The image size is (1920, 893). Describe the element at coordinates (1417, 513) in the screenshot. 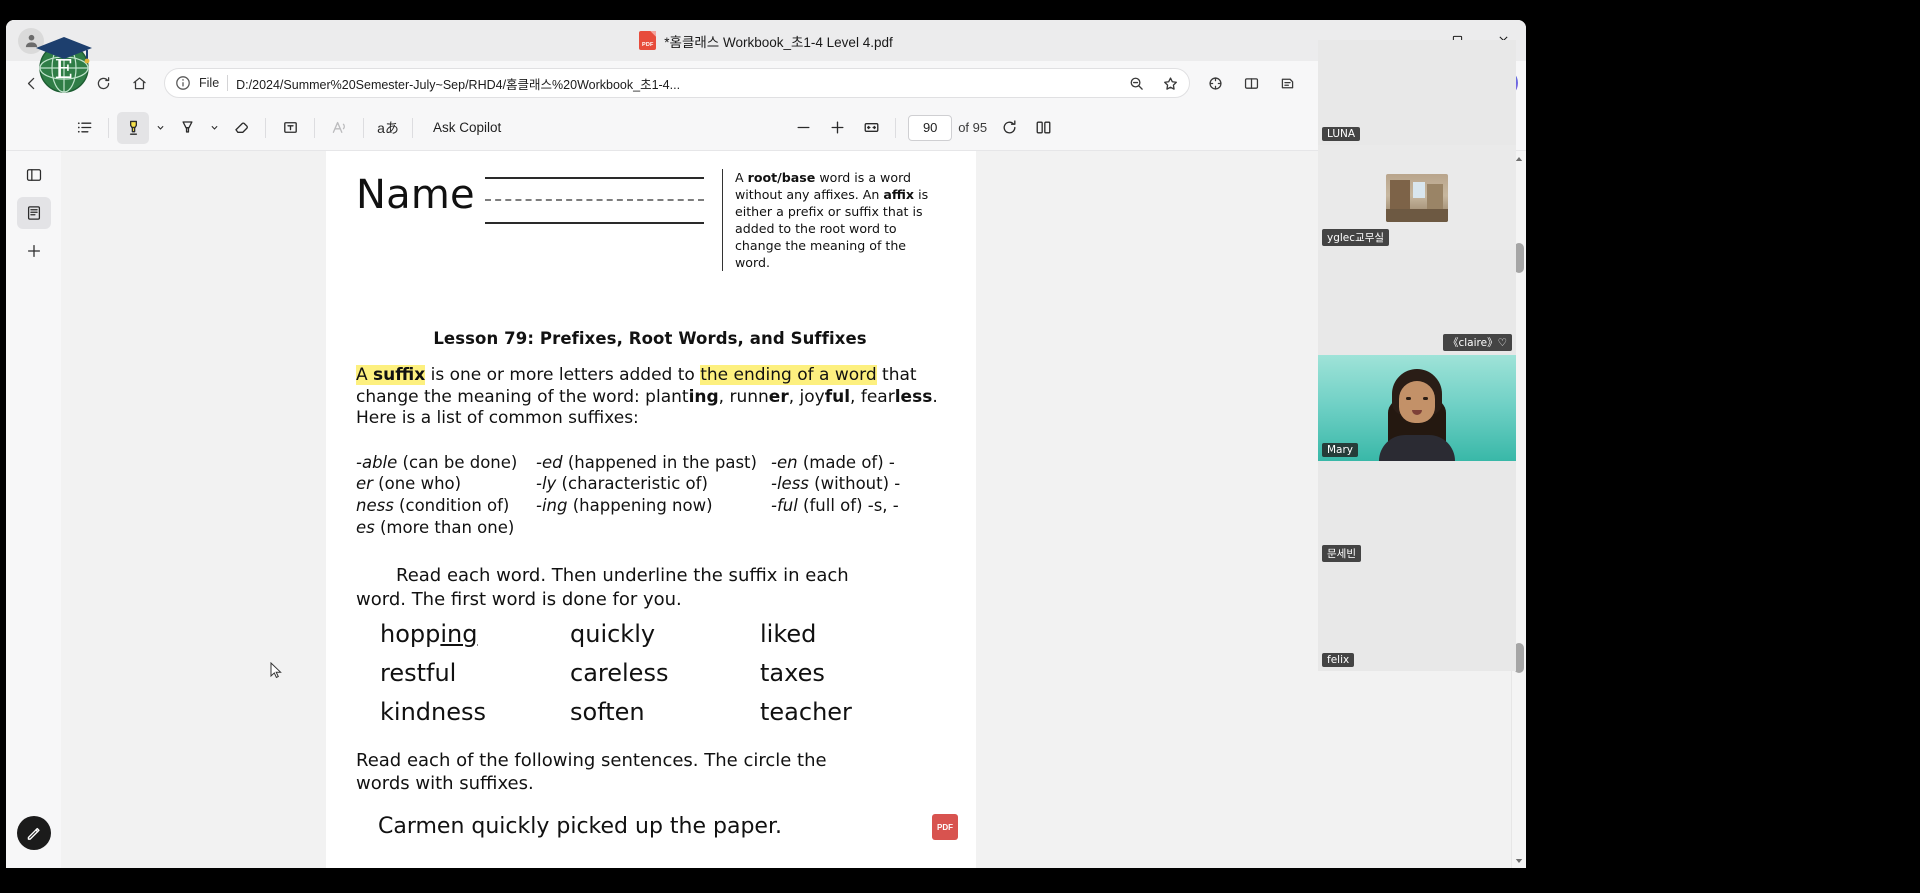

I see `video-tile-munsebin: 문세빈` at that location.